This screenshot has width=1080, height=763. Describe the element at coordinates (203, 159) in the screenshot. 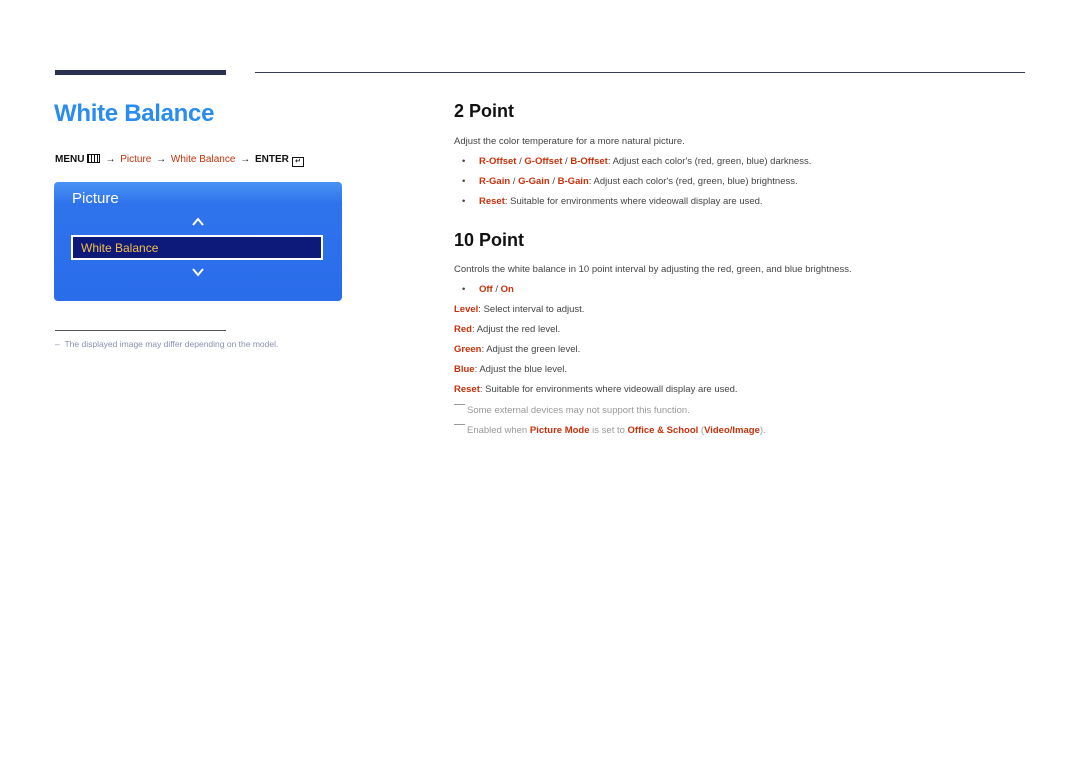

I see `path-white-balance: White Balance` at that location.